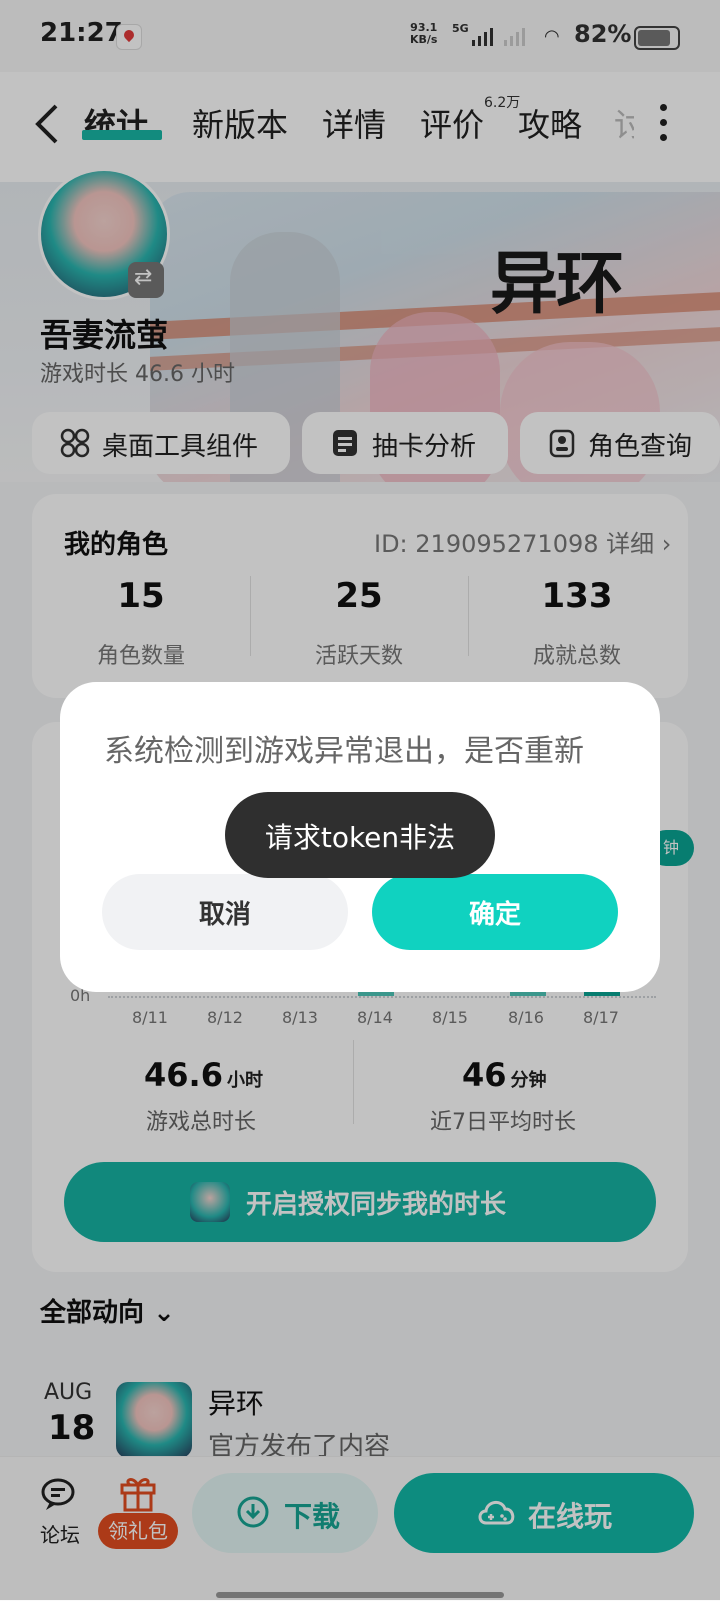  I want to click on confirm-button: 确定, so click(495, 912).